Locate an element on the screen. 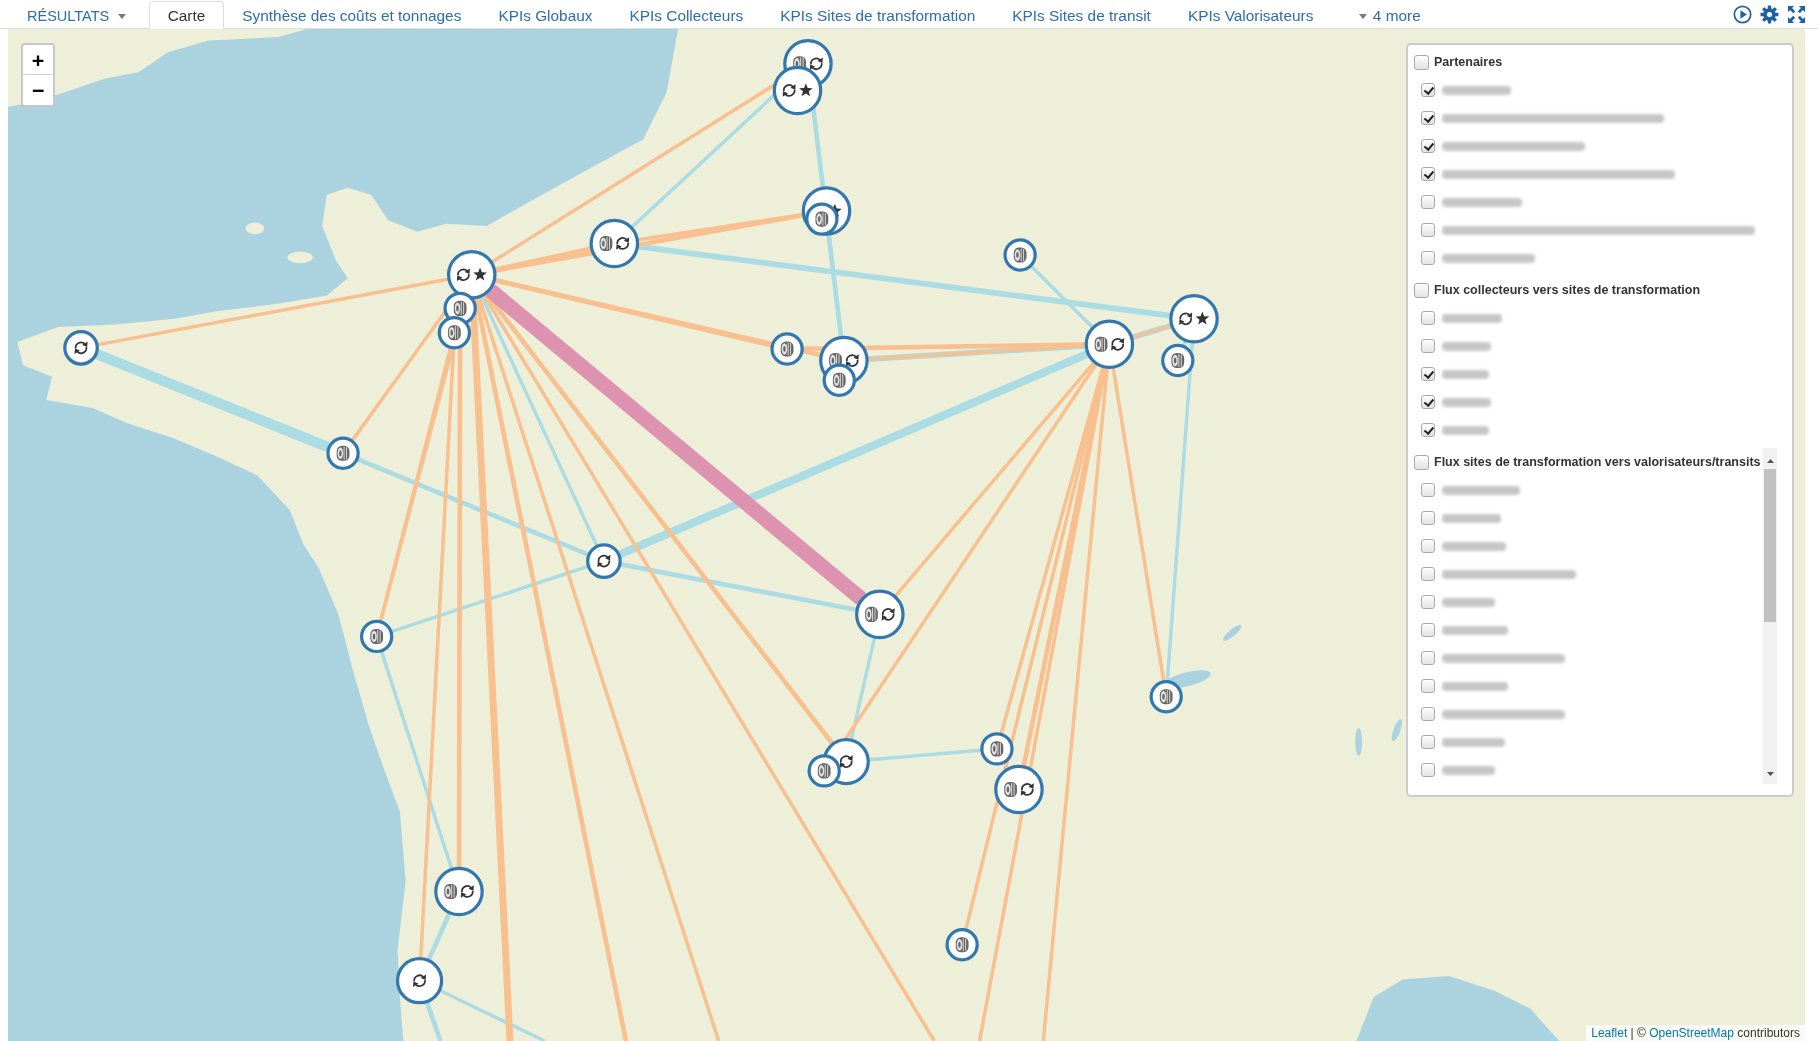 The height and width of the screenshot is (1041, 1818). tab: KPIs Globaux is located at coordinates (545, 15).